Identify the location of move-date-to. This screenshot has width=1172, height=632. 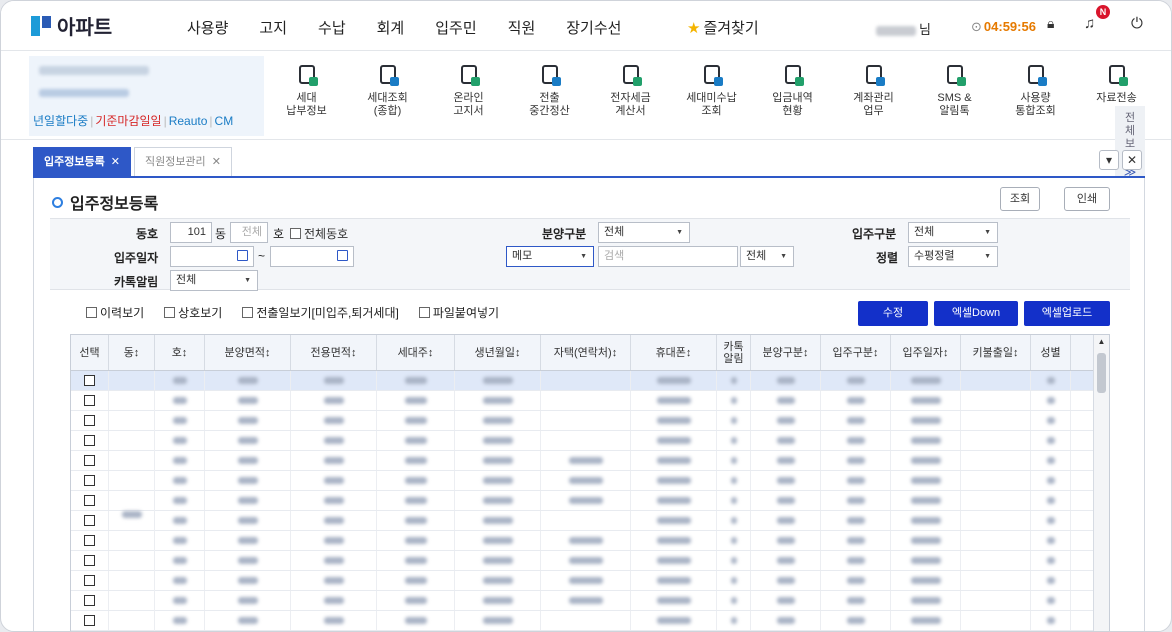
(312, 256).